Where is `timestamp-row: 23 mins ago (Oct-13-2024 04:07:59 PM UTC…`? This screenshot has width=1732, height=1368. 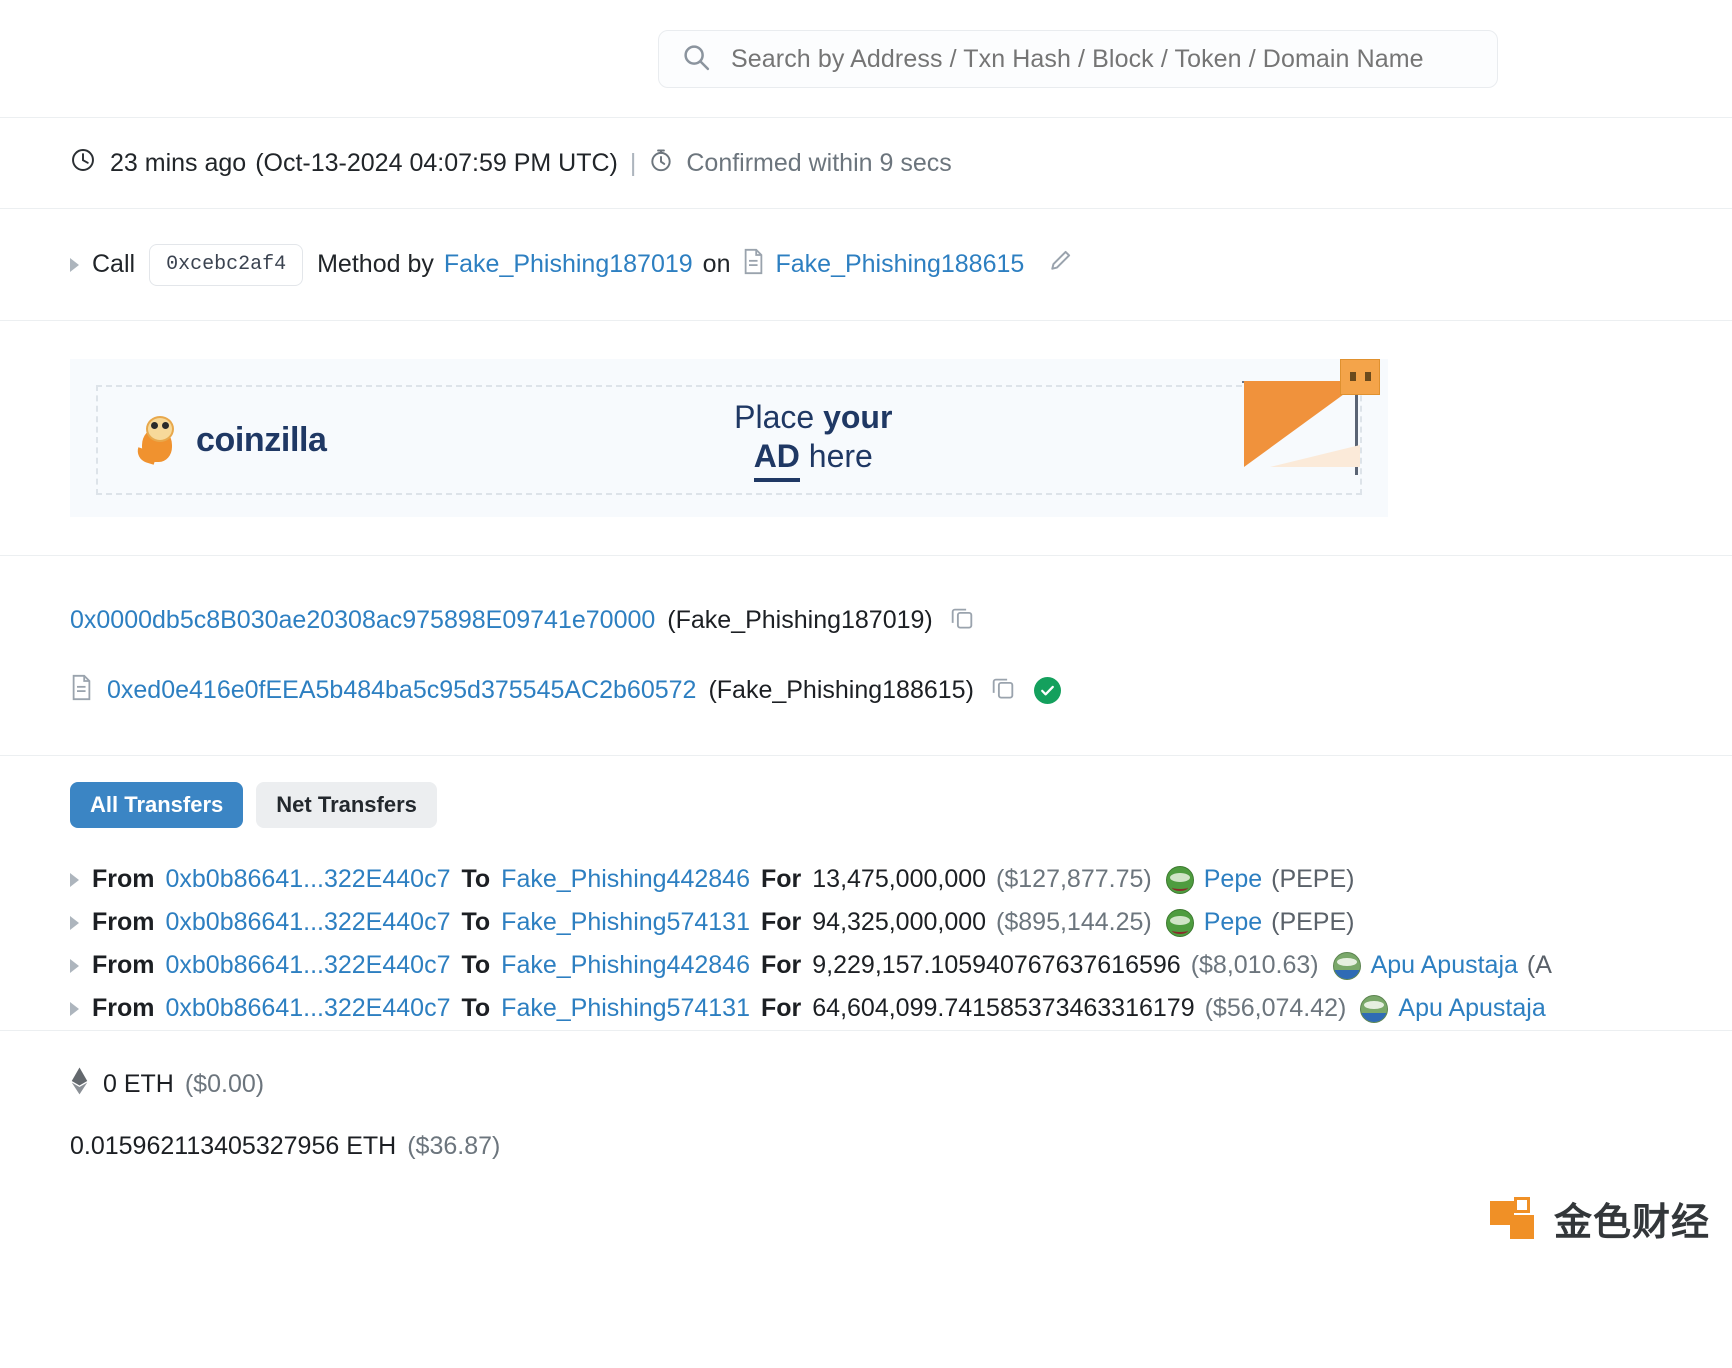
timestamp-row: 23 mins ago (Oct-13-2024 04:07:59 PM UTC… is located at coordinates (511, 163).